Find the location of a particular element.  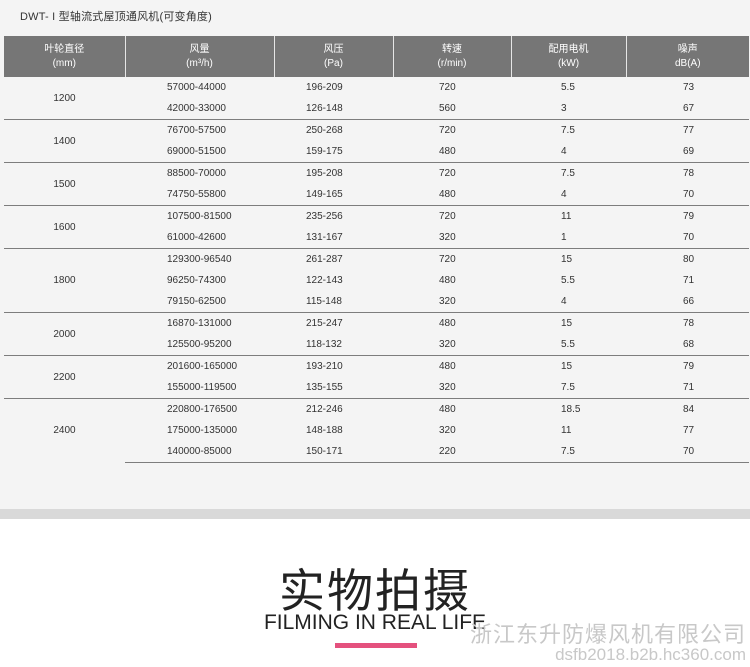

table-row: 1800 129300-96540 261-287 720 15 80 is located at coordinates (376, 280).